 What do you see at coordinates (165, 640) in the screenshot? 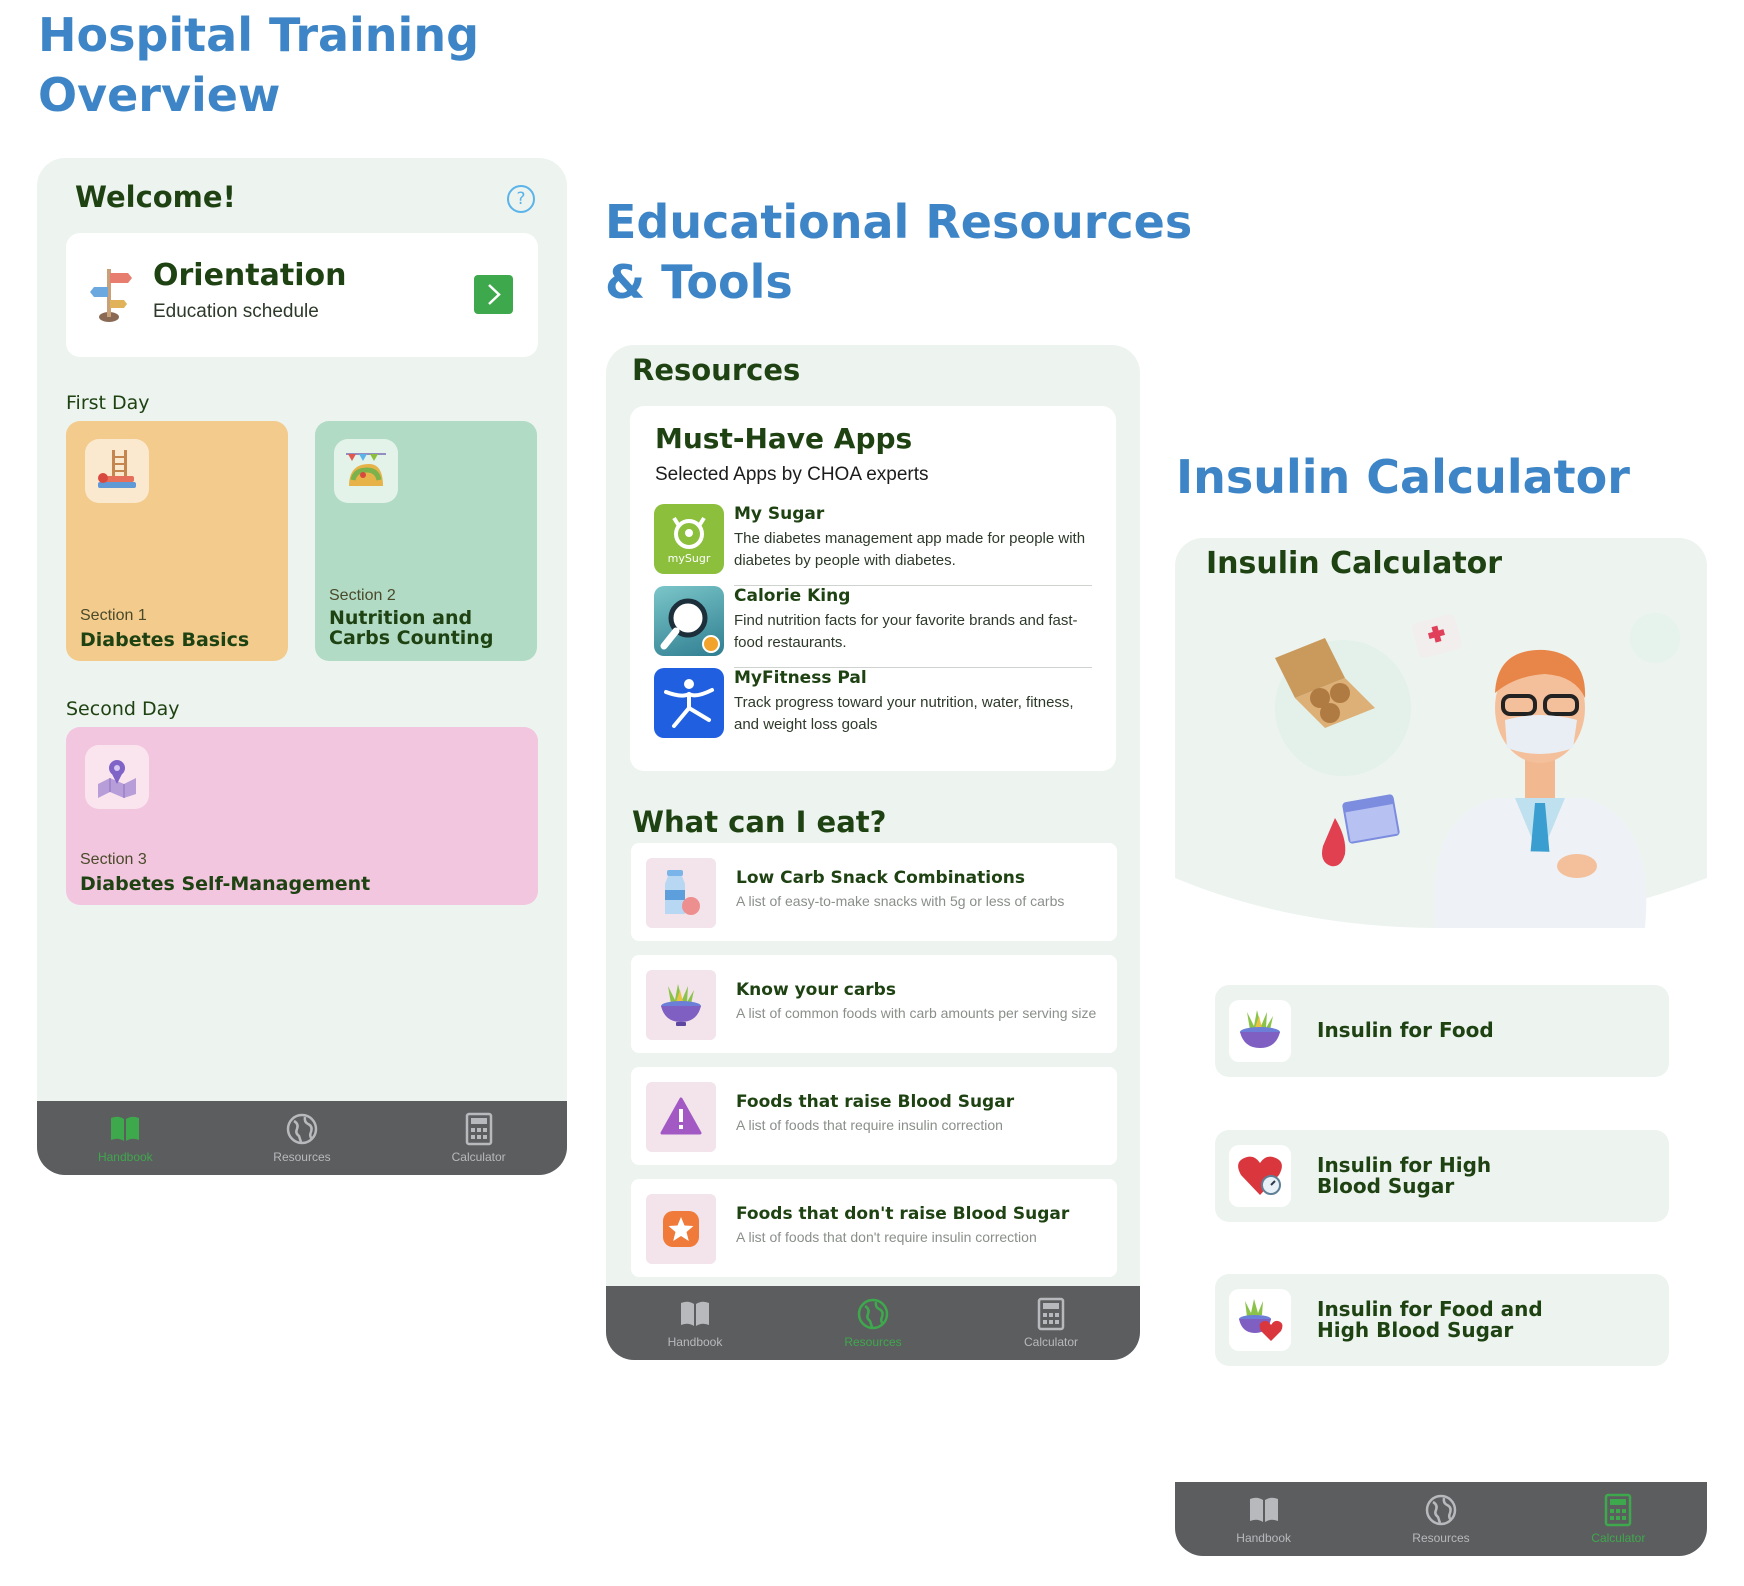
I see `section-1-title: Diabetes Basics` at bounding box center [165, 640].